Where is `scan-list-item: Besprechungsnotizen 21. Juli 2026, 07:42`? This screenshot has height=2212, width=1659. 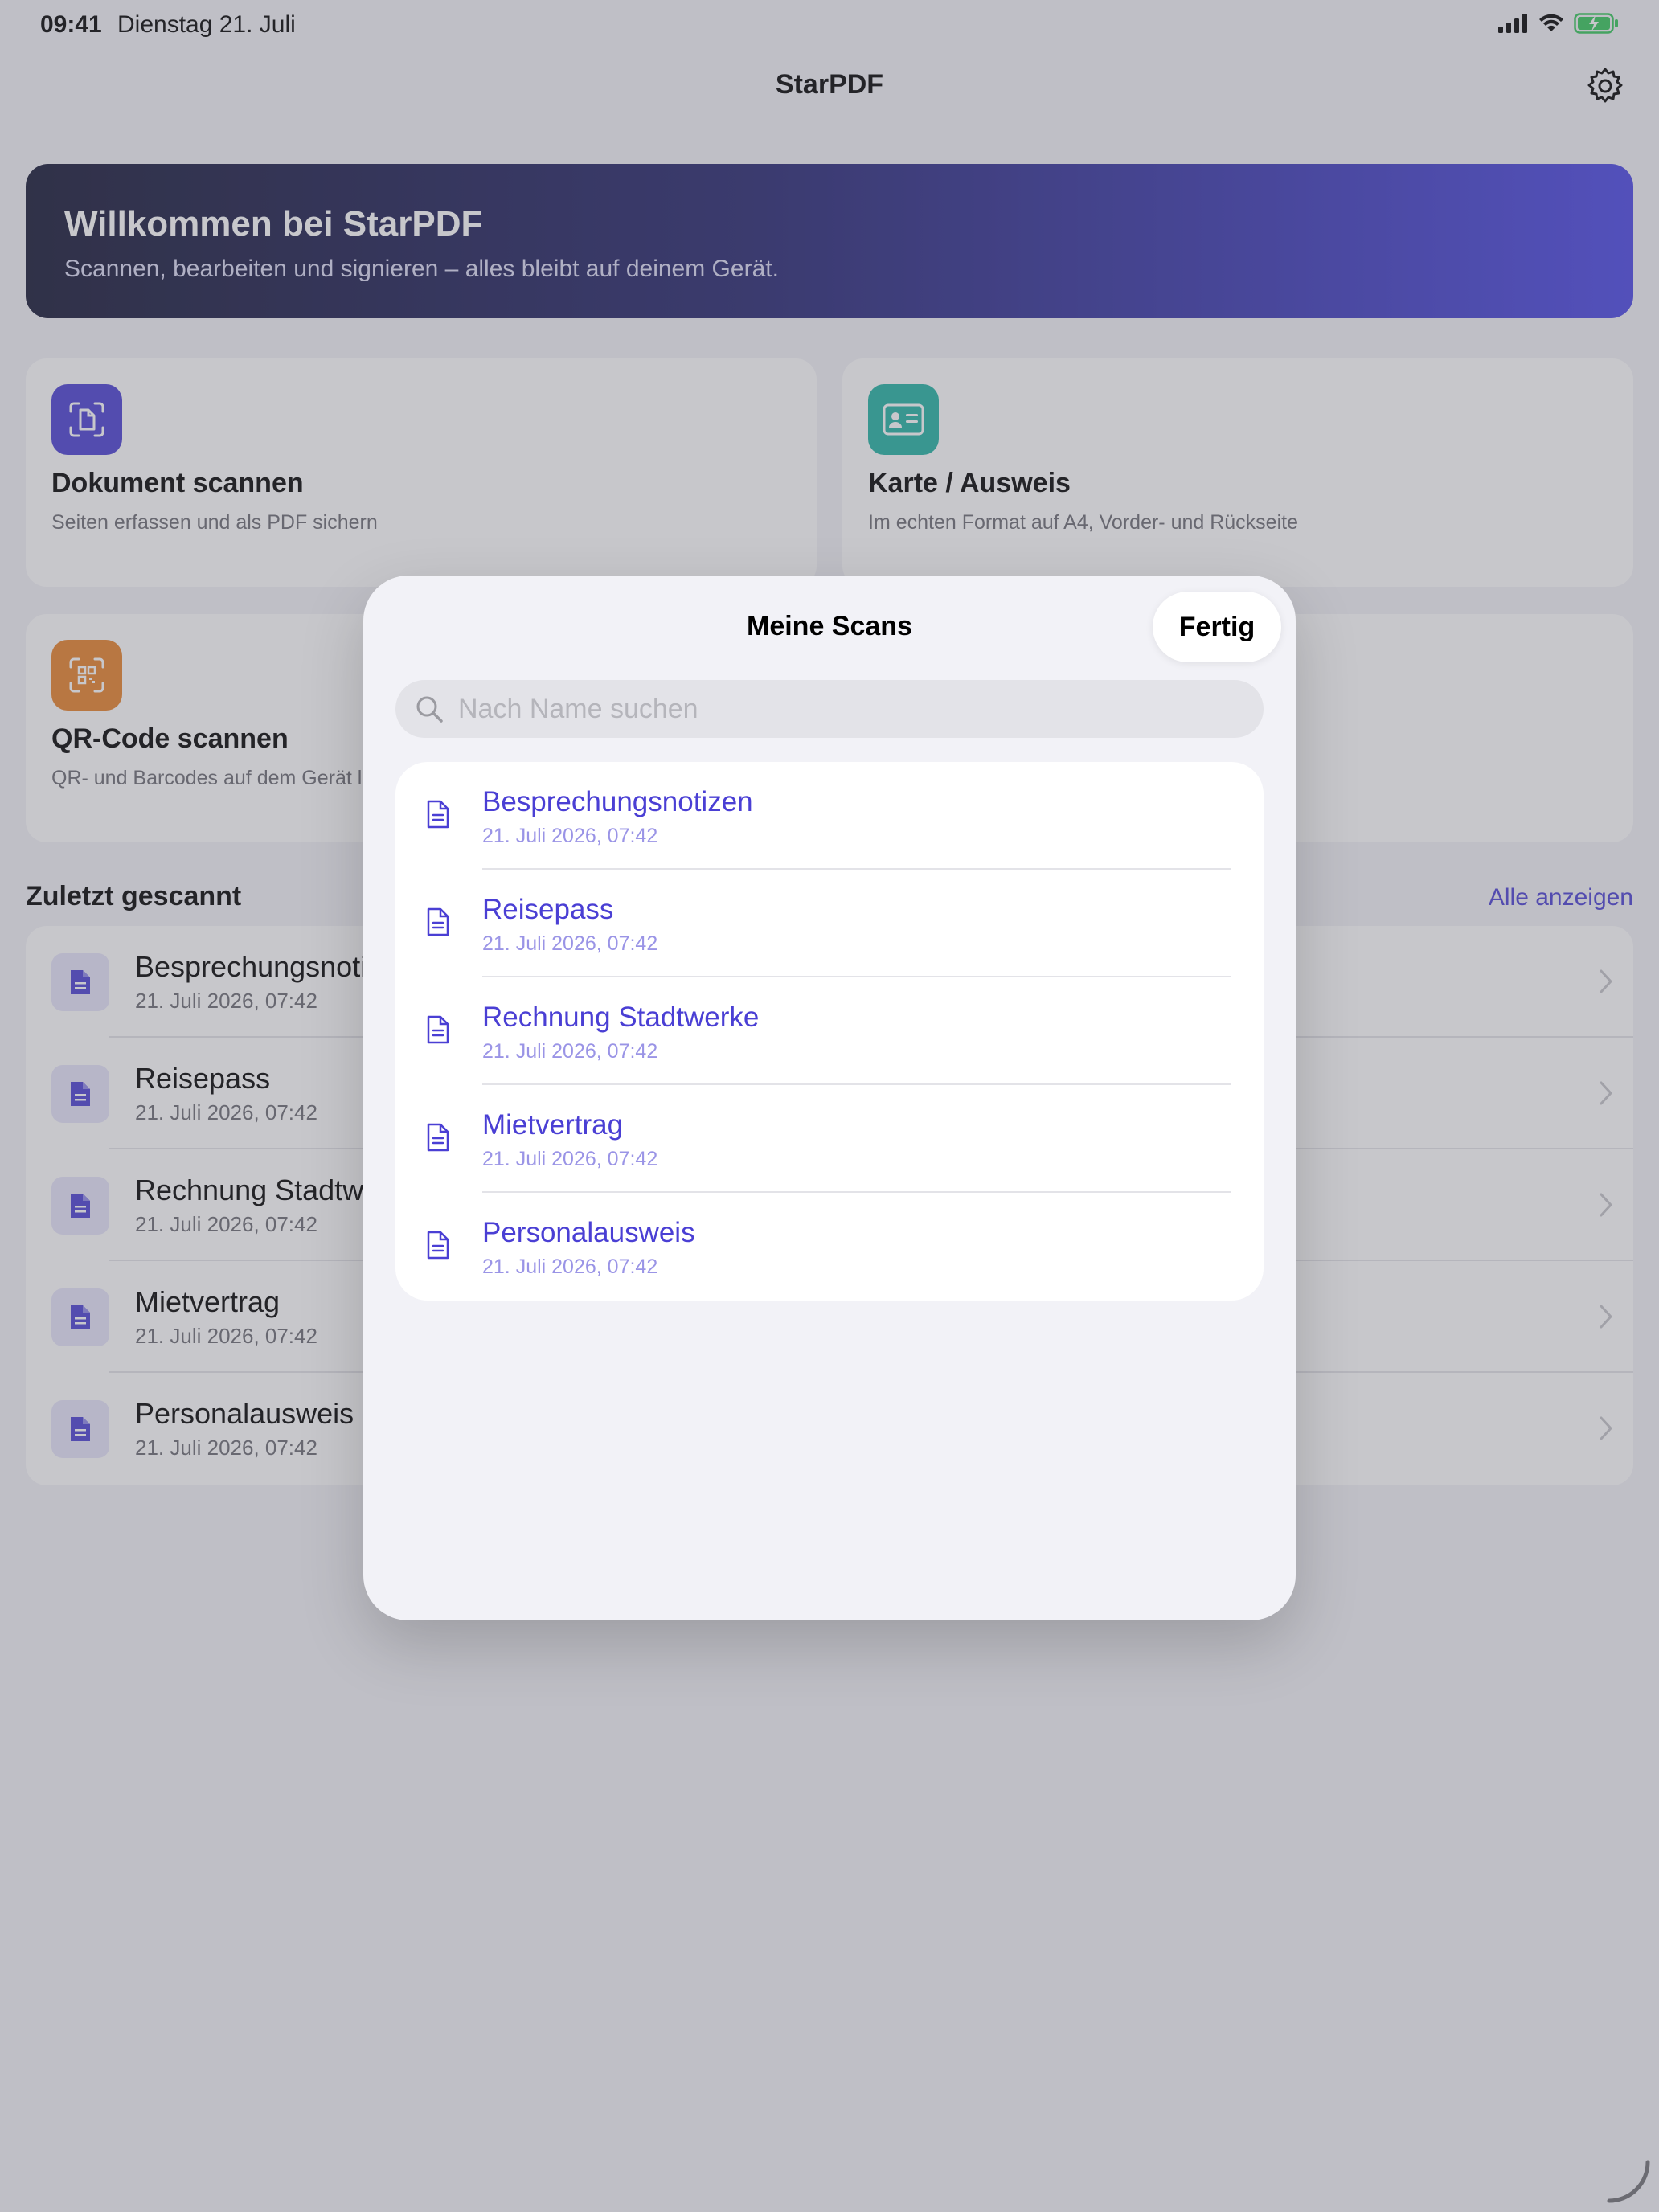
scan-list-item: Besprechungsnotizen 21. Juli 2026, 07:42 is located at coordinates (829, 816).